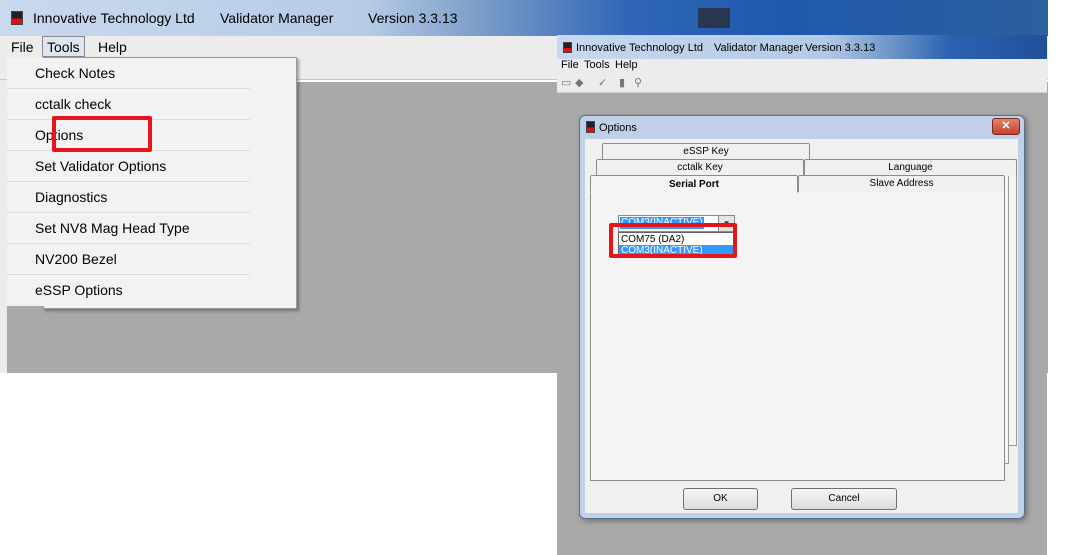  Describe the element at coordinates (673, 240) in the screenshot. I see `com-port-highlight-box` at that location.